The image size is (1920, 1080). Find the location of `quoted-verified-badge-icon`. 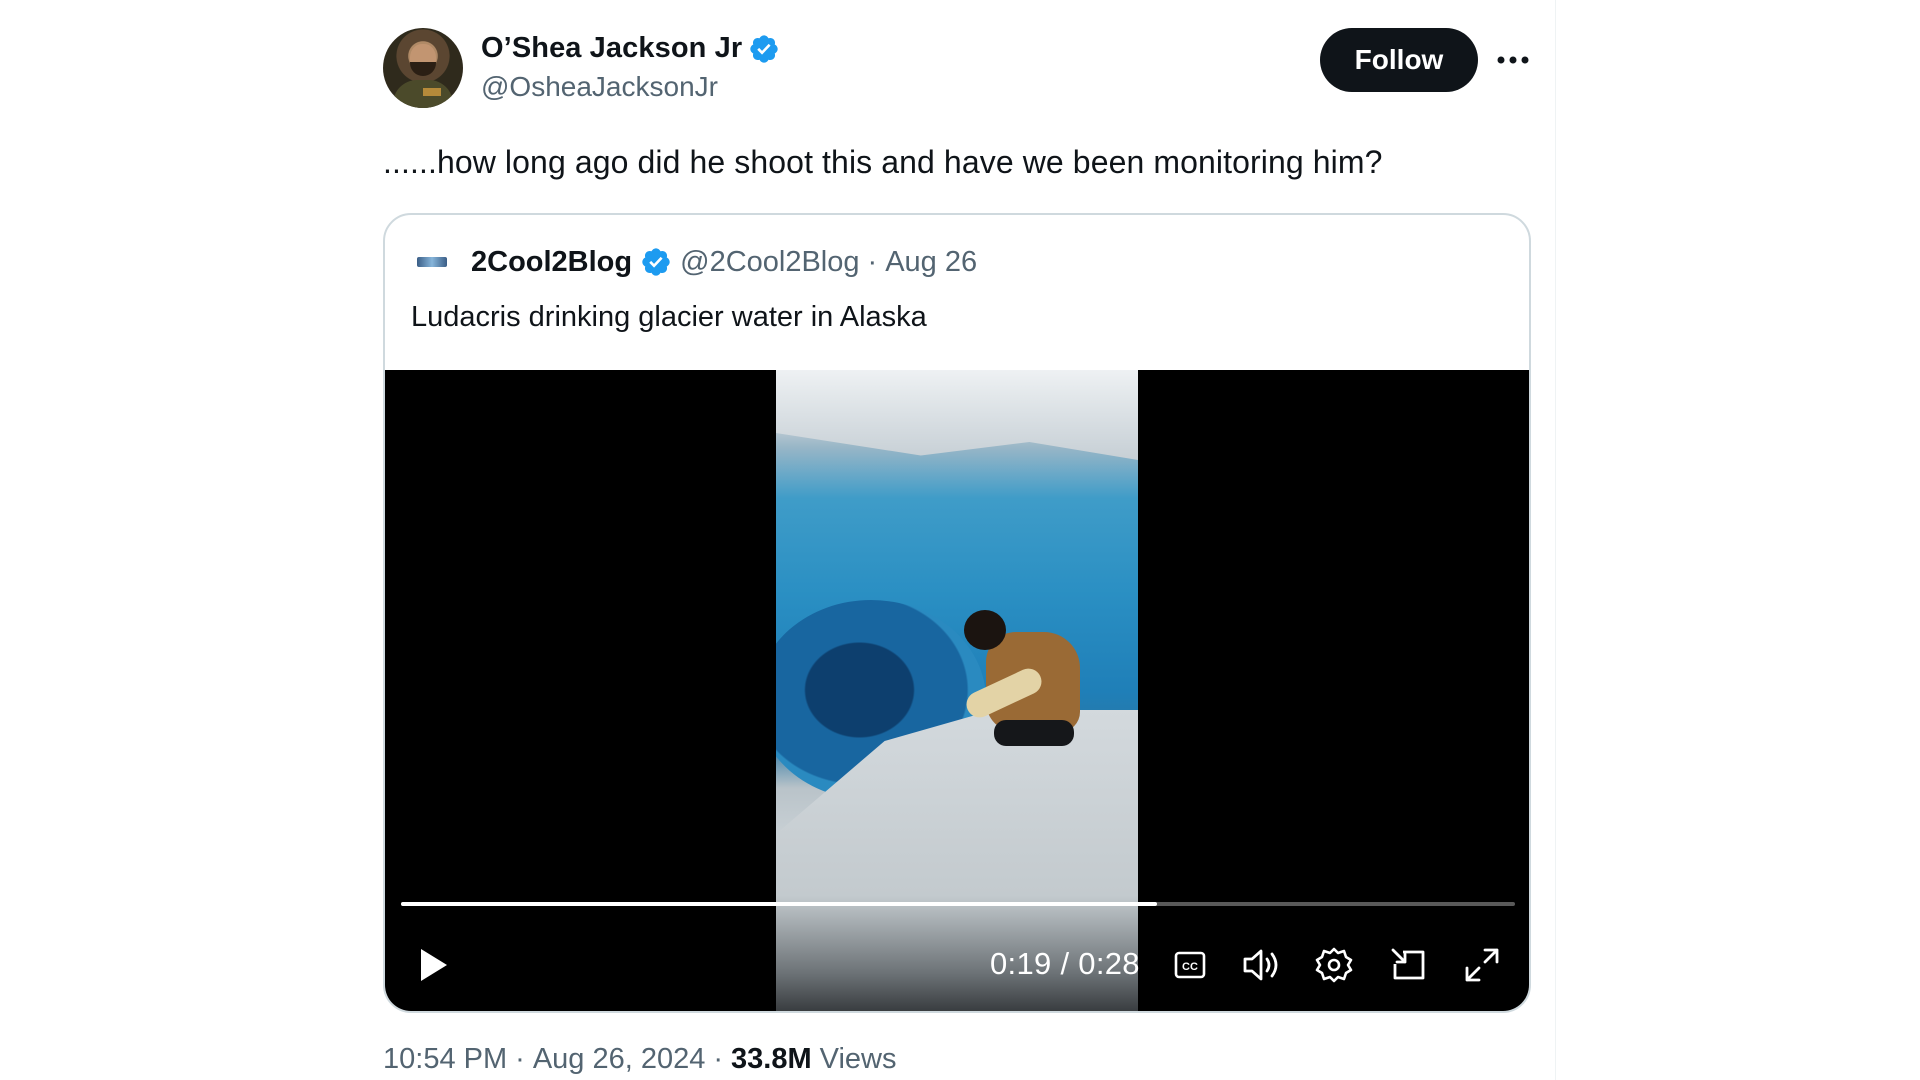

quoted-verified-badge-icon is located at coordinates (656, 262).